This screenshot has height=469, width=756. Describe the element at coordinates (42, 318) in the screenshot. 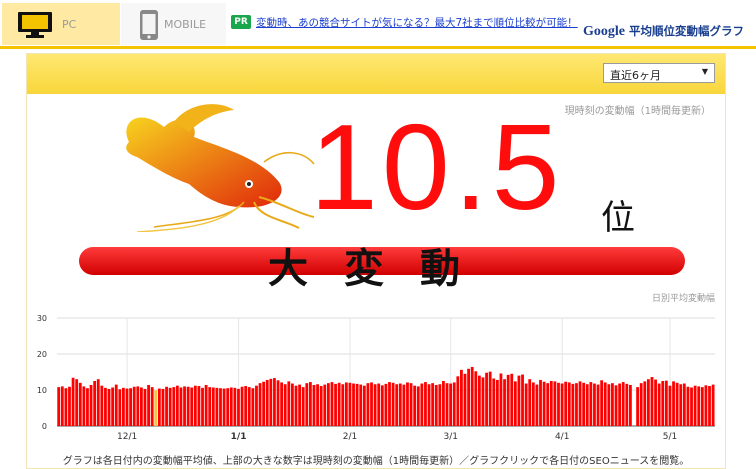

I see `y-tick-label: 30` at that location.